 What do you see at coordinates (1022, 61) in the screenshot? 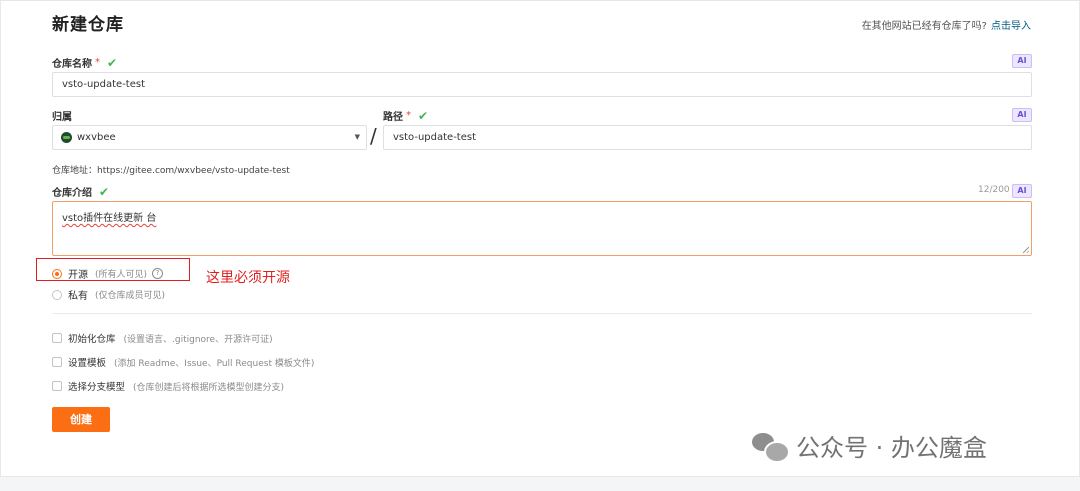
I see `ai-badge-repo-name: AI` at bounding box center [1022, 61].